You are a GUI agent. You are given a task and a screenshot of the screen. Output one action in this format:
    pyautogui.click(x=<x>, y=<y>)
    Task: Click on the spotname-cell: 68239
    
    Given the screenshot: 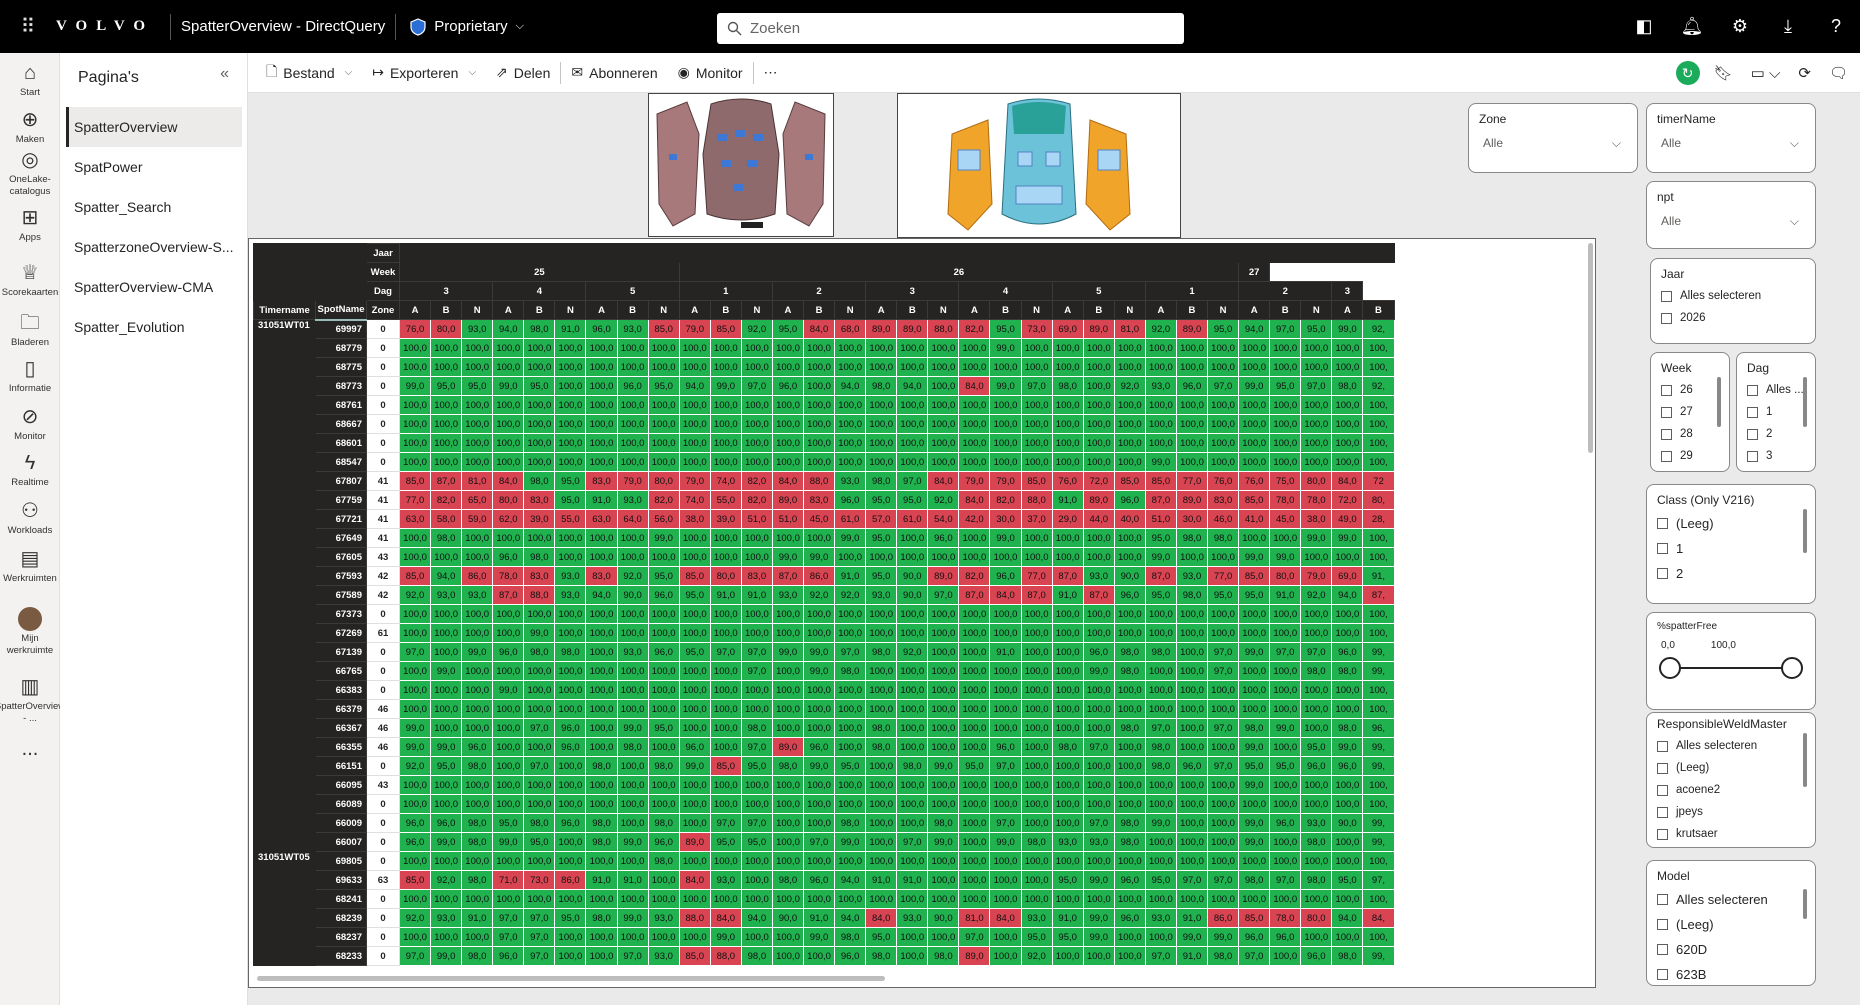 What is the action you would take?
    pyautogui.click(x=341, y=918)
    